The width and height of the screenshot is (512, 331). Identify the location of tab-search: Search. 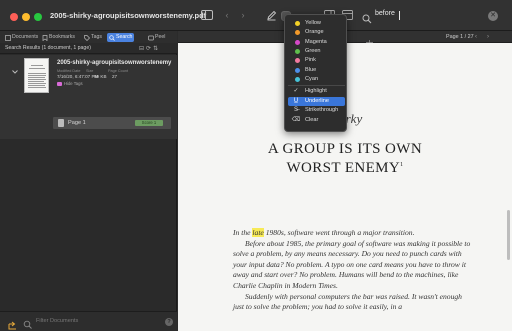
(121, 37).